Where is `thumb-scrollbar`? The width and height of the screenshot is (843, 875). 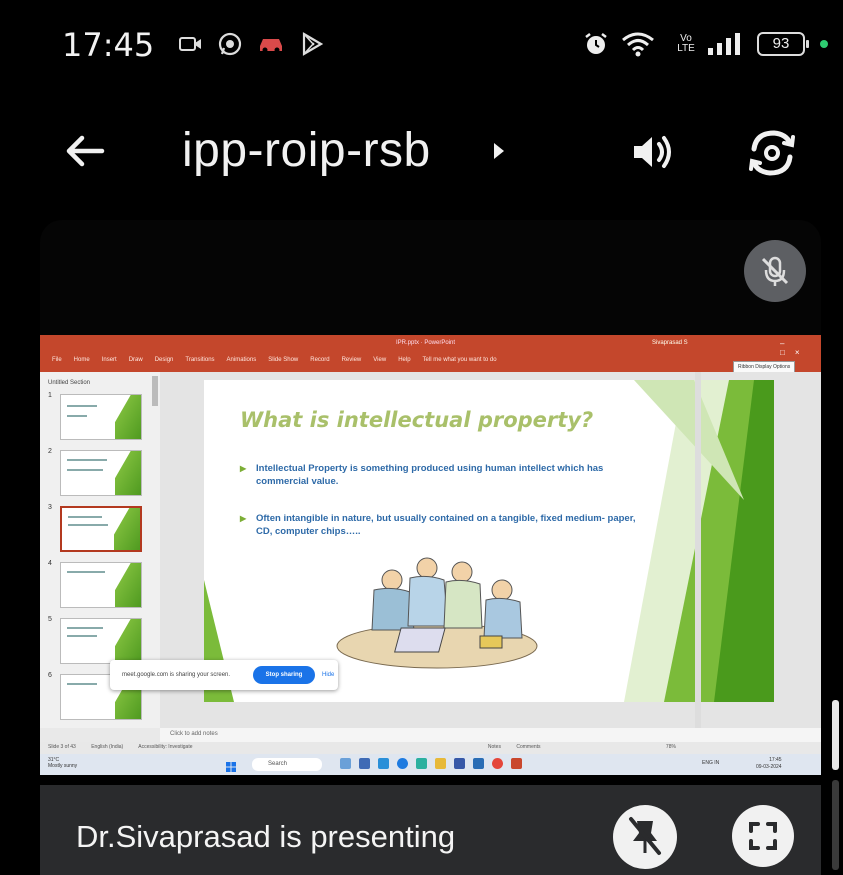 thumb-scrollbar is located at coordinates (155, 391).